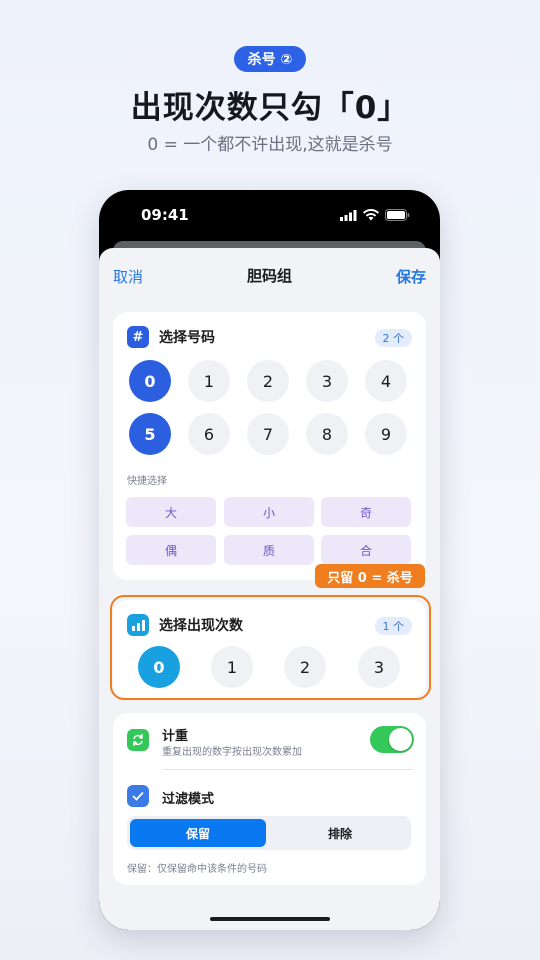 The height and width of the screenshot is (960, 540). I want to click on occurrence-1: 1, so click(232, 667).